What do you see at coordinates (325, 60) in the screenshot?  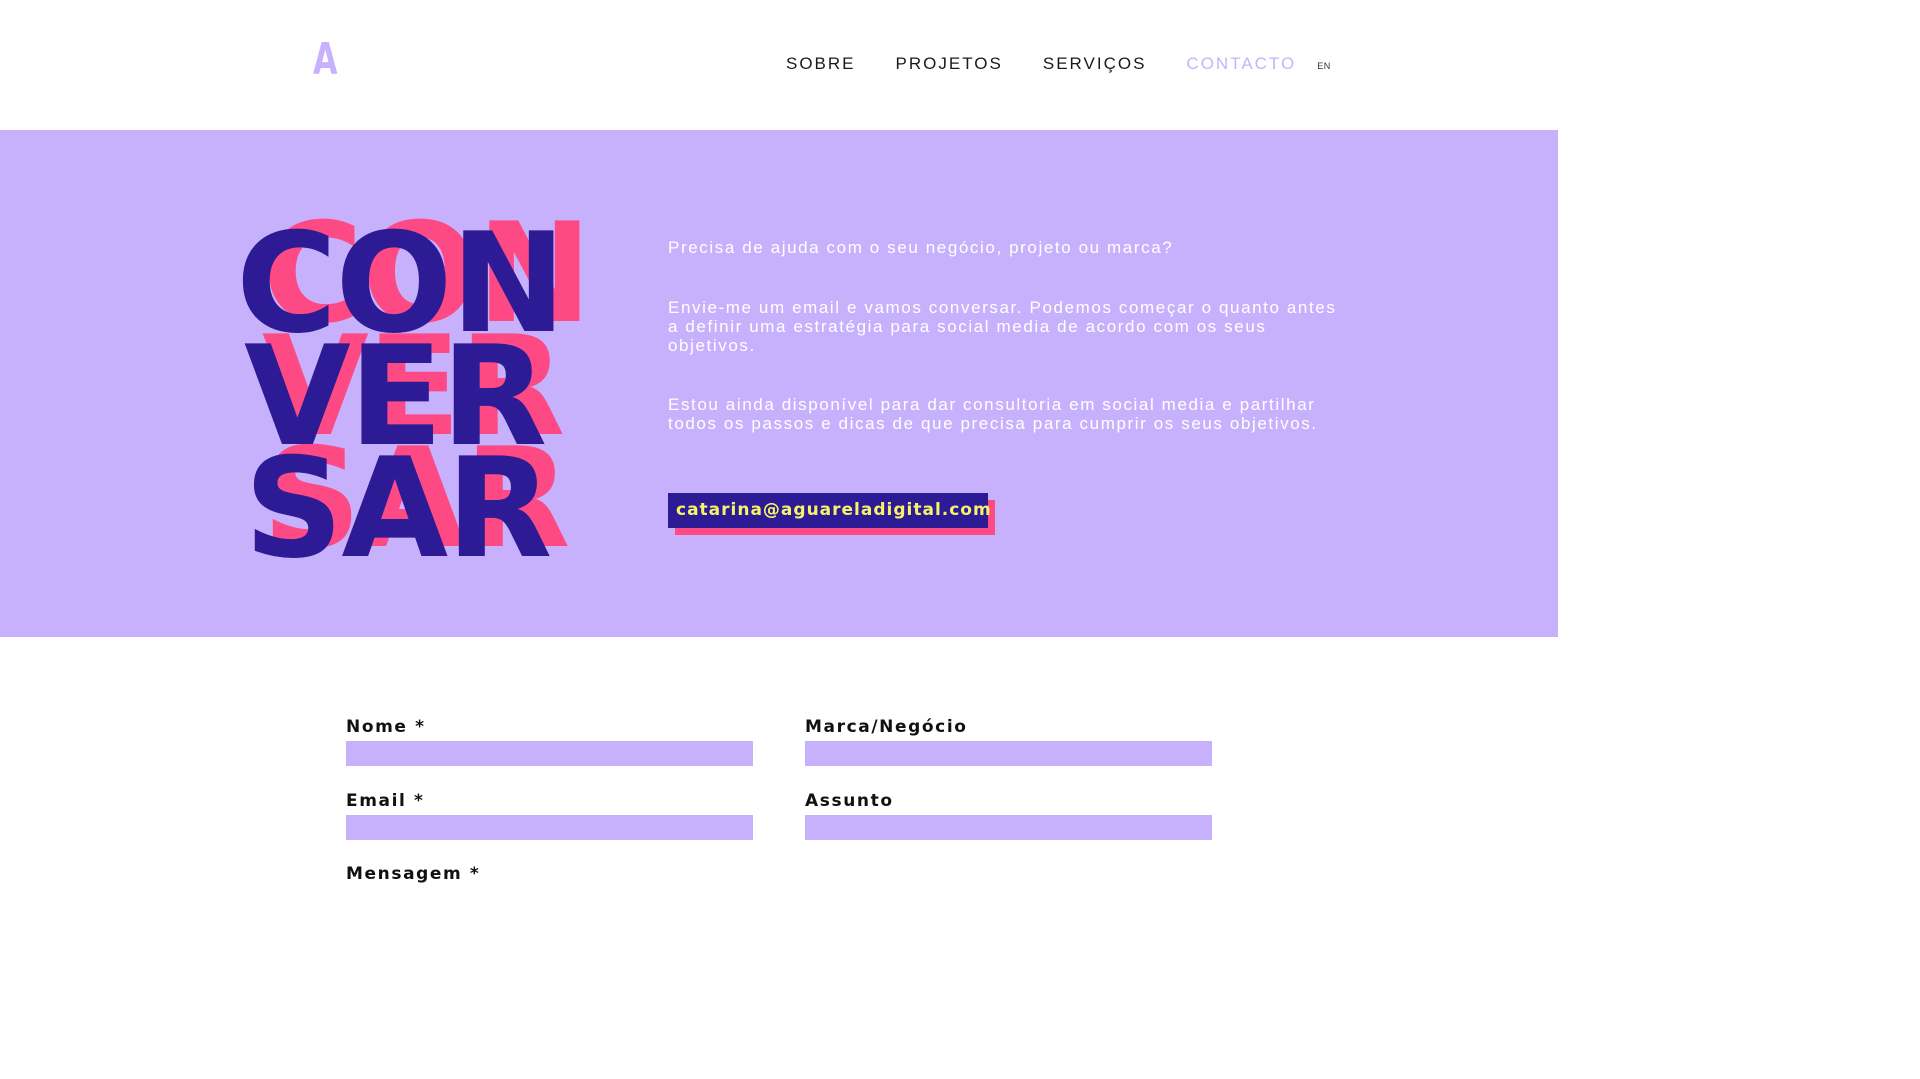 I see `site-logo: A` at bounding box center [325, 60].